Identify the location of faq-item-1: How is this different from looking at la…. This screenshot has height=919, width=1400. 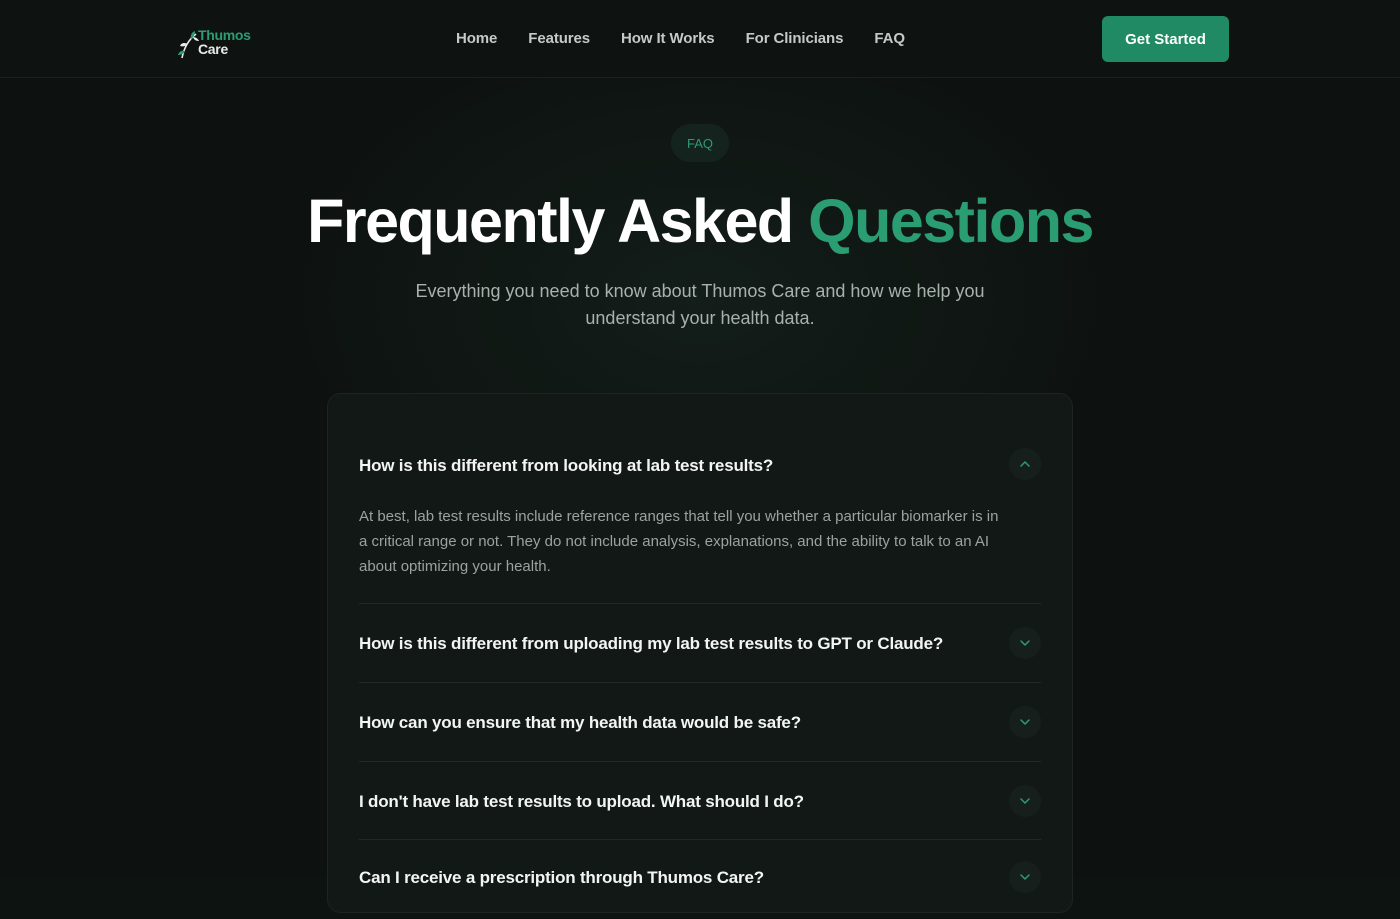
(700, 499).